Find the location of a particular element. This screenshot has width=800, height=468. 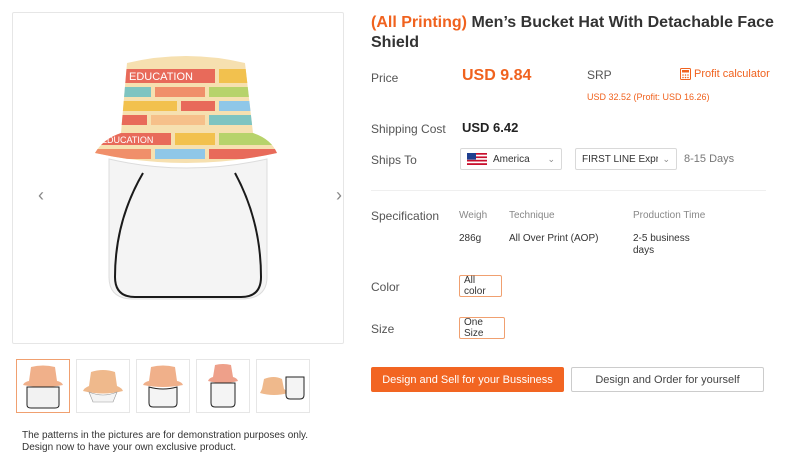

weight-value: 286g is located at coordinates (470, 238).